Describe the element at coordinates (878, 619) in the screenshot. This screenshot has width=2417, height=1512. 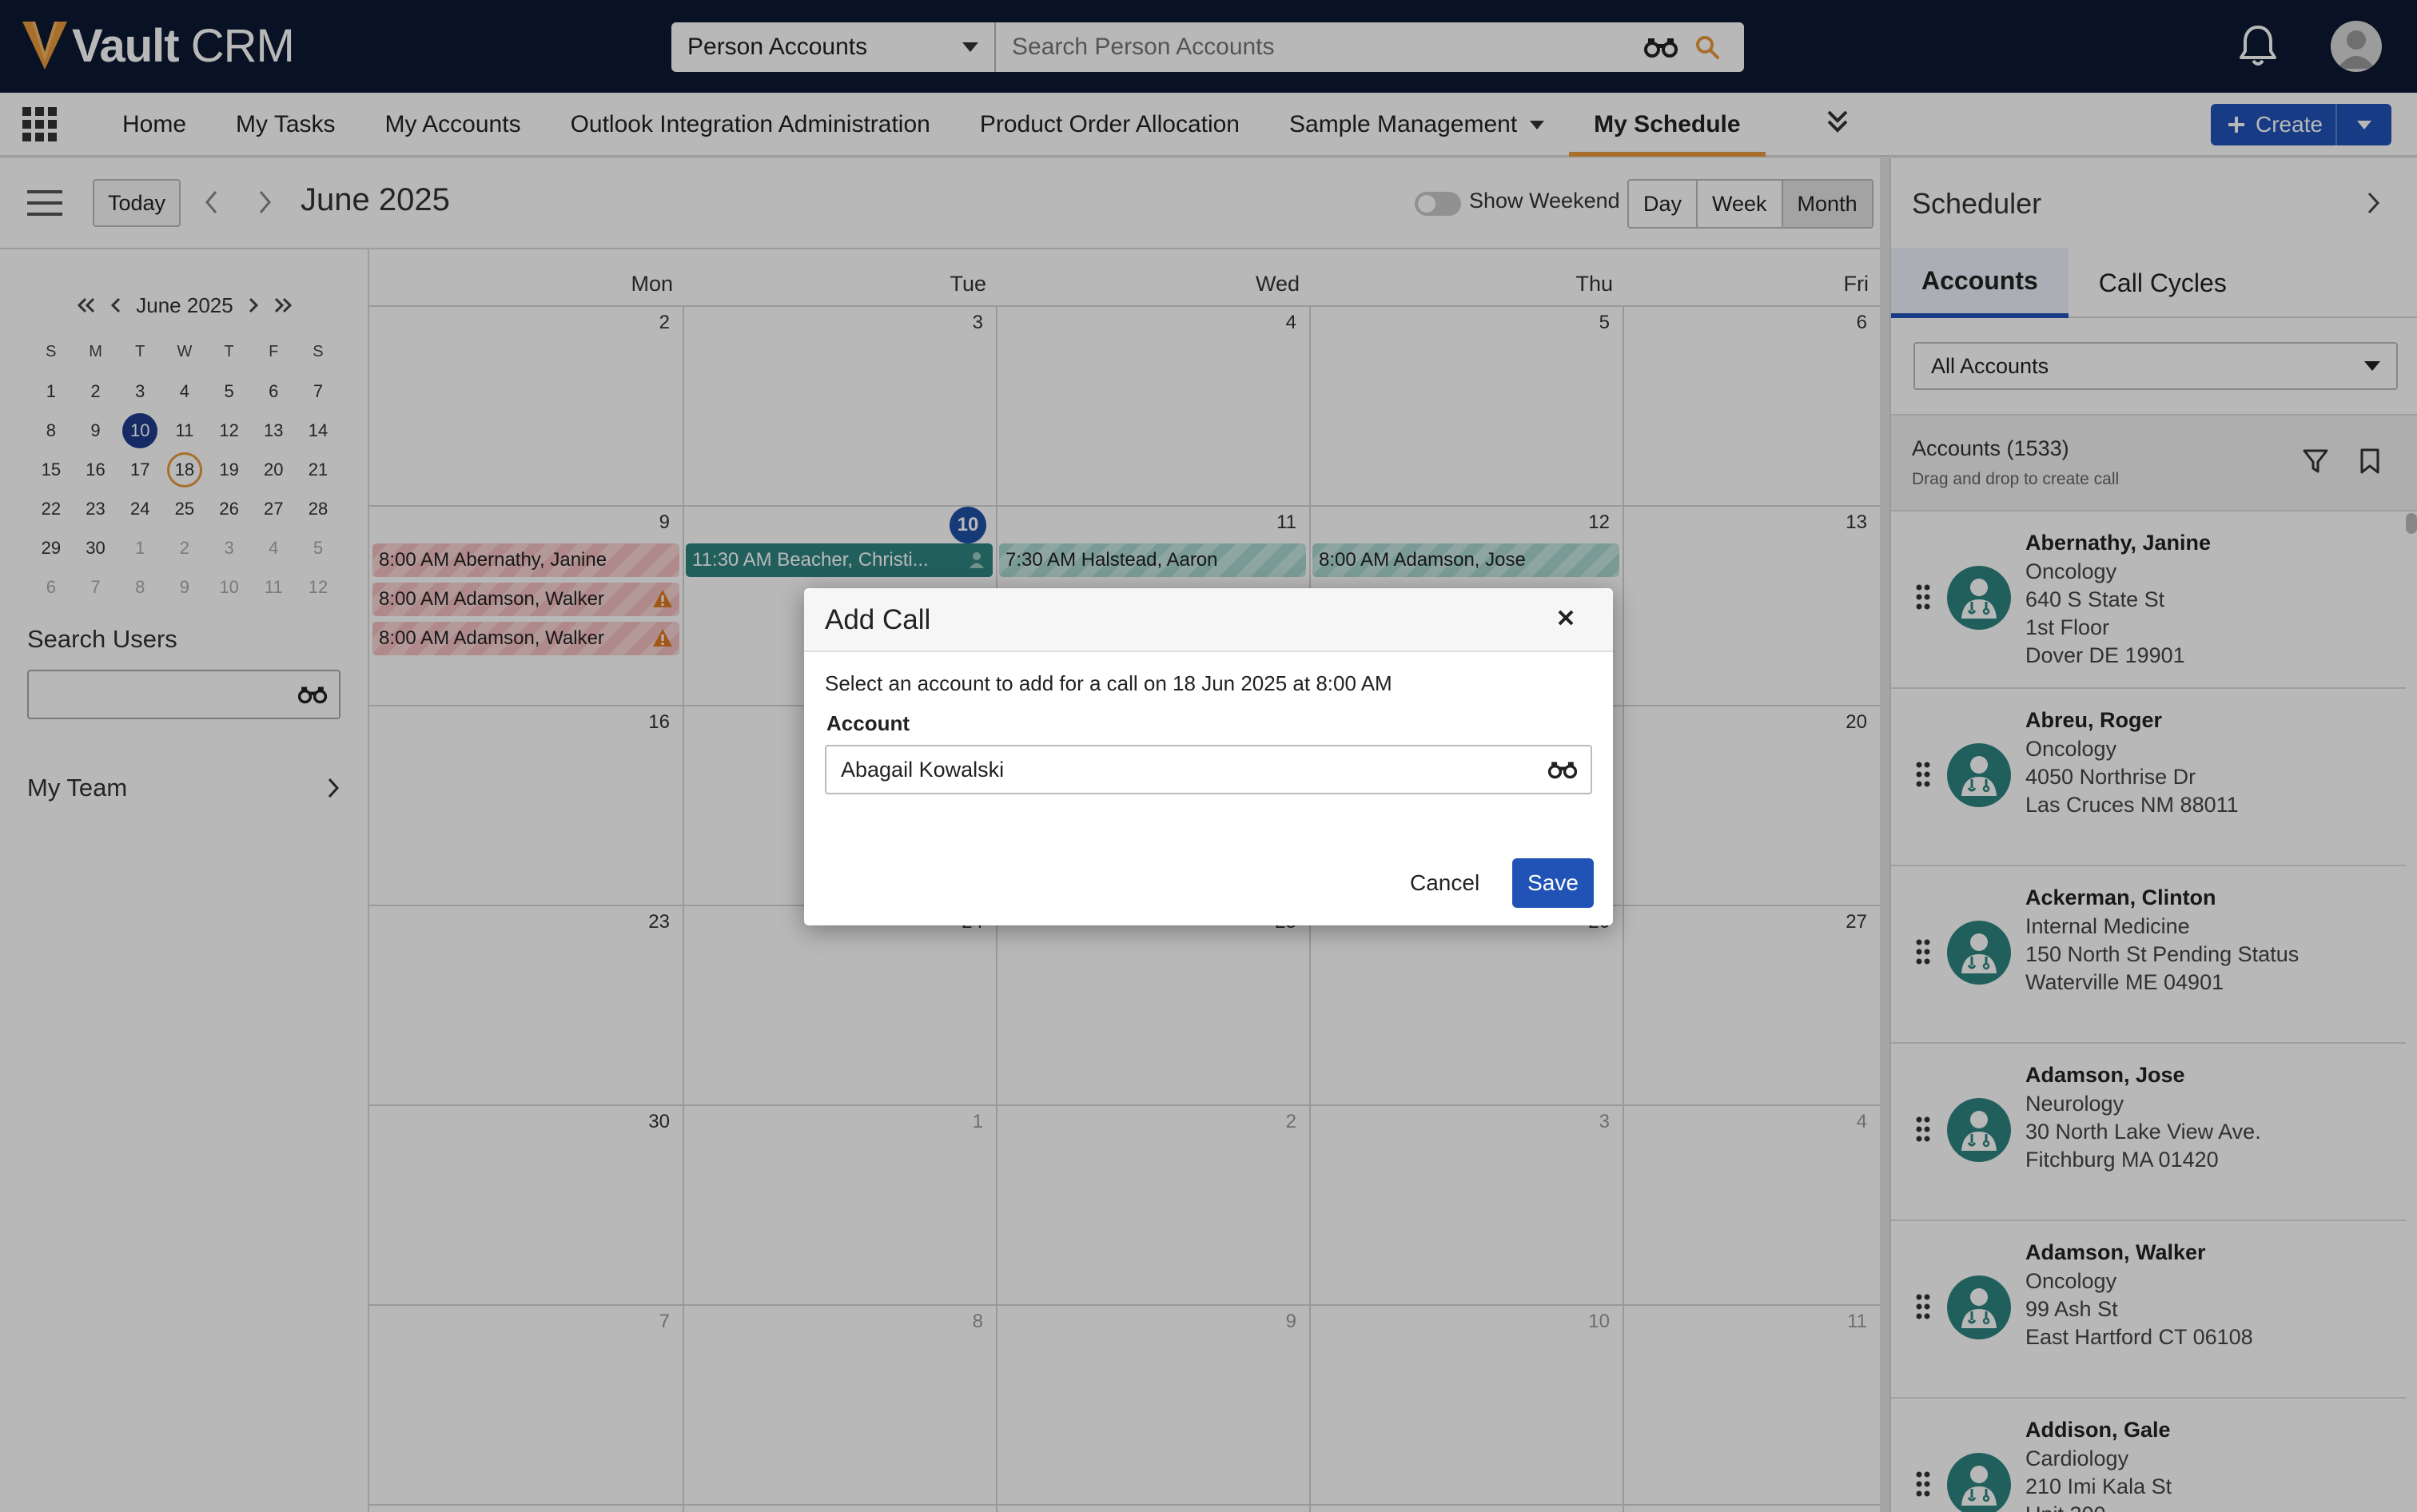
I see `dialog-title: Add Call` at that location.